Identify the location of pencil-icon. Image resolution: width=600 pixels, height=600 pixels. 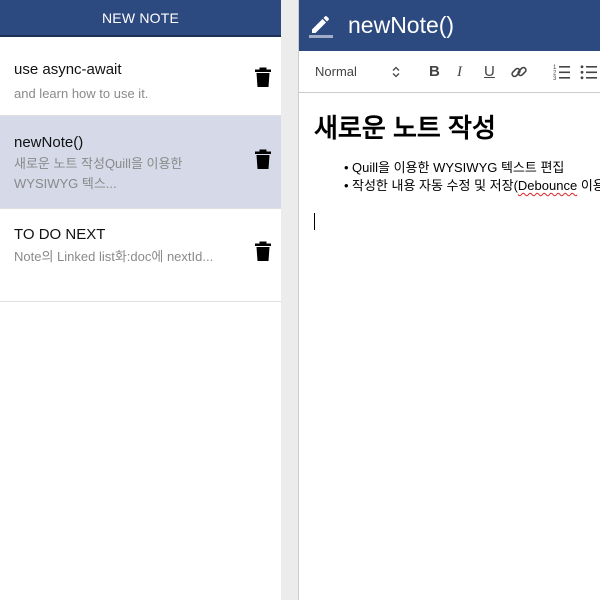
(321, 27).